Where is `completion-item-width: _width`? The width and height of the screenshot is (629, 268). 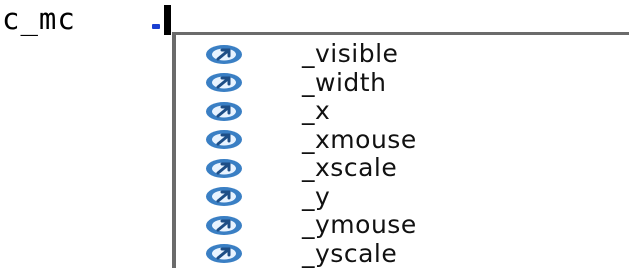
completion-item-width: _width is located at coordinates (414, 82).